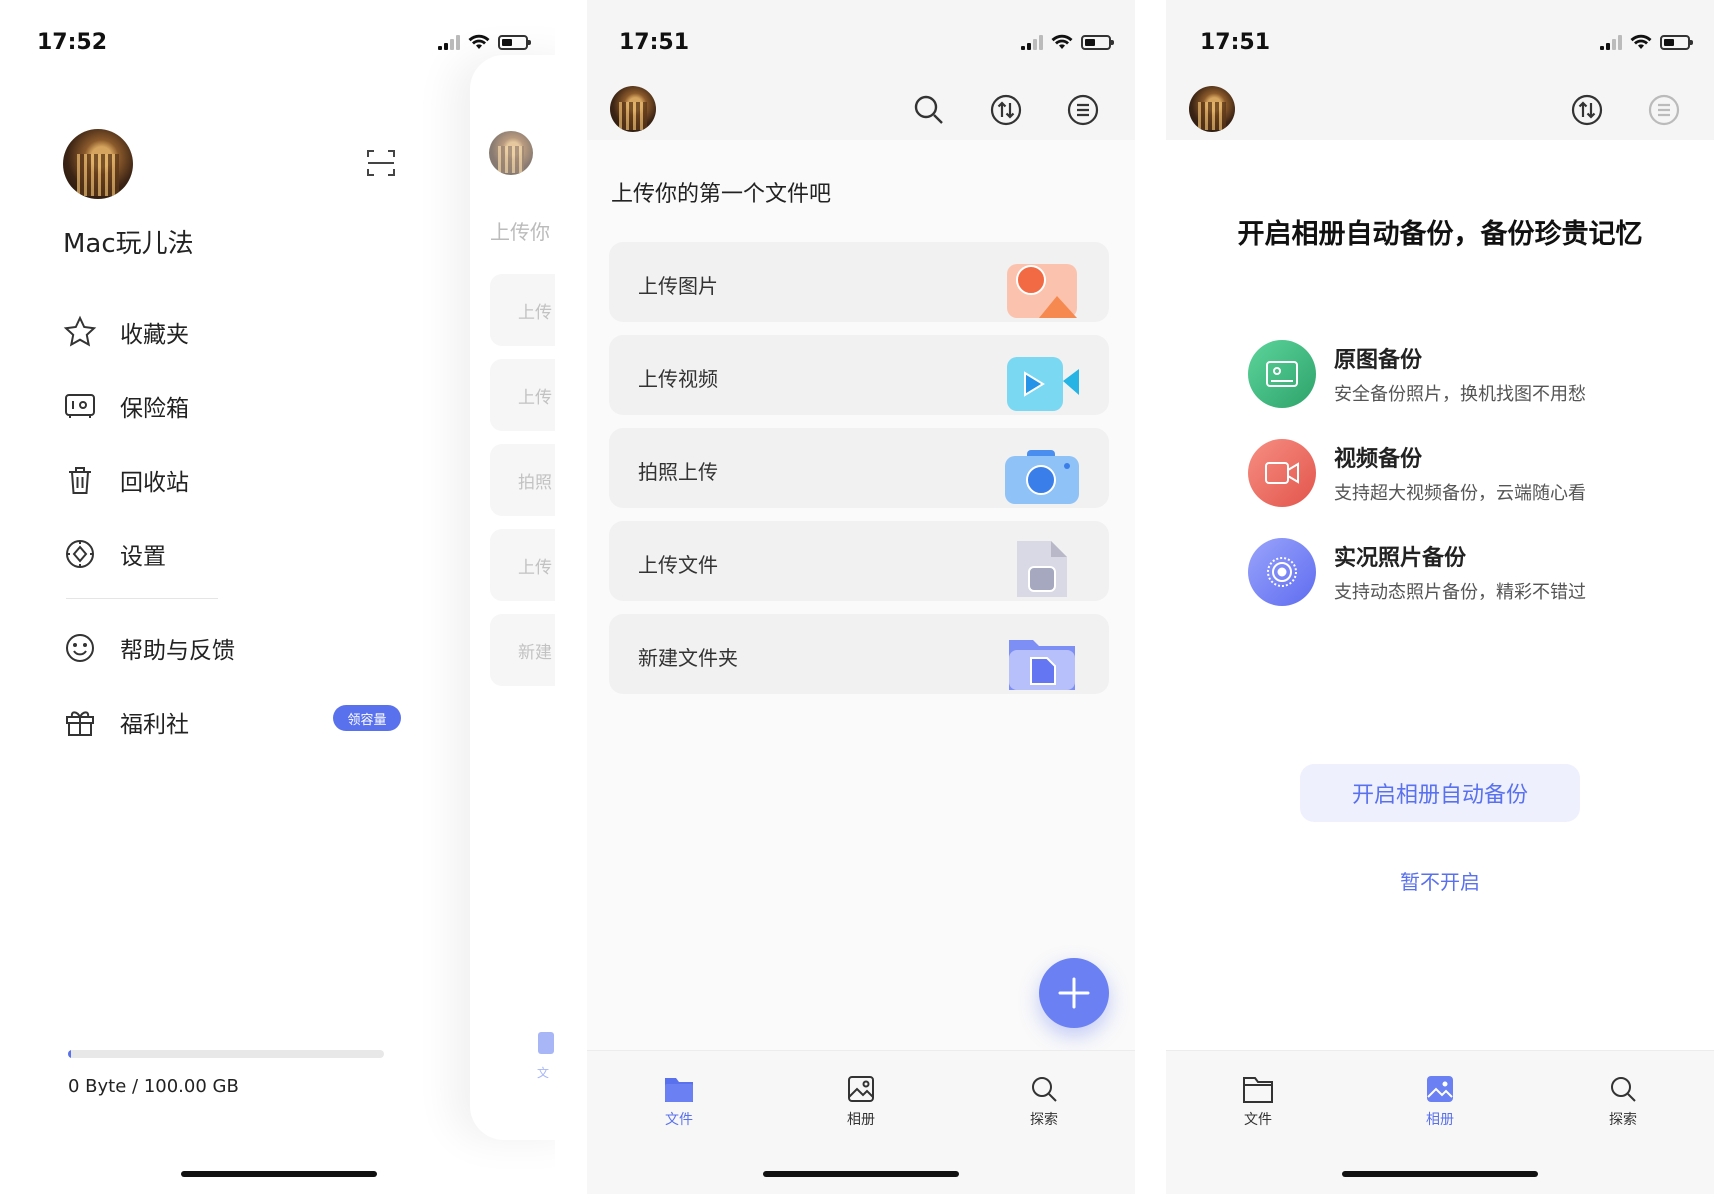 This screenshot has height=1194, width=1714. I want to click on menu-item-label: 收藏夹, so click(154, 335).